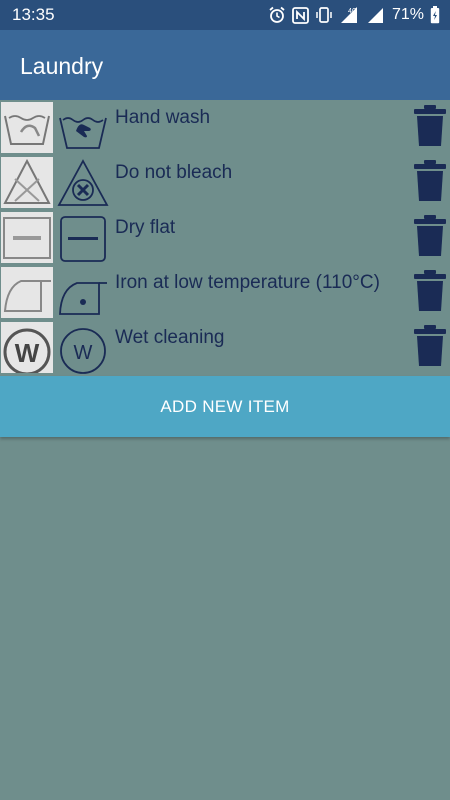  What do you see at coordinates (225, 65) in the screenshot?
I see `app-bar: Laundry` at bounding box center [225, 65].